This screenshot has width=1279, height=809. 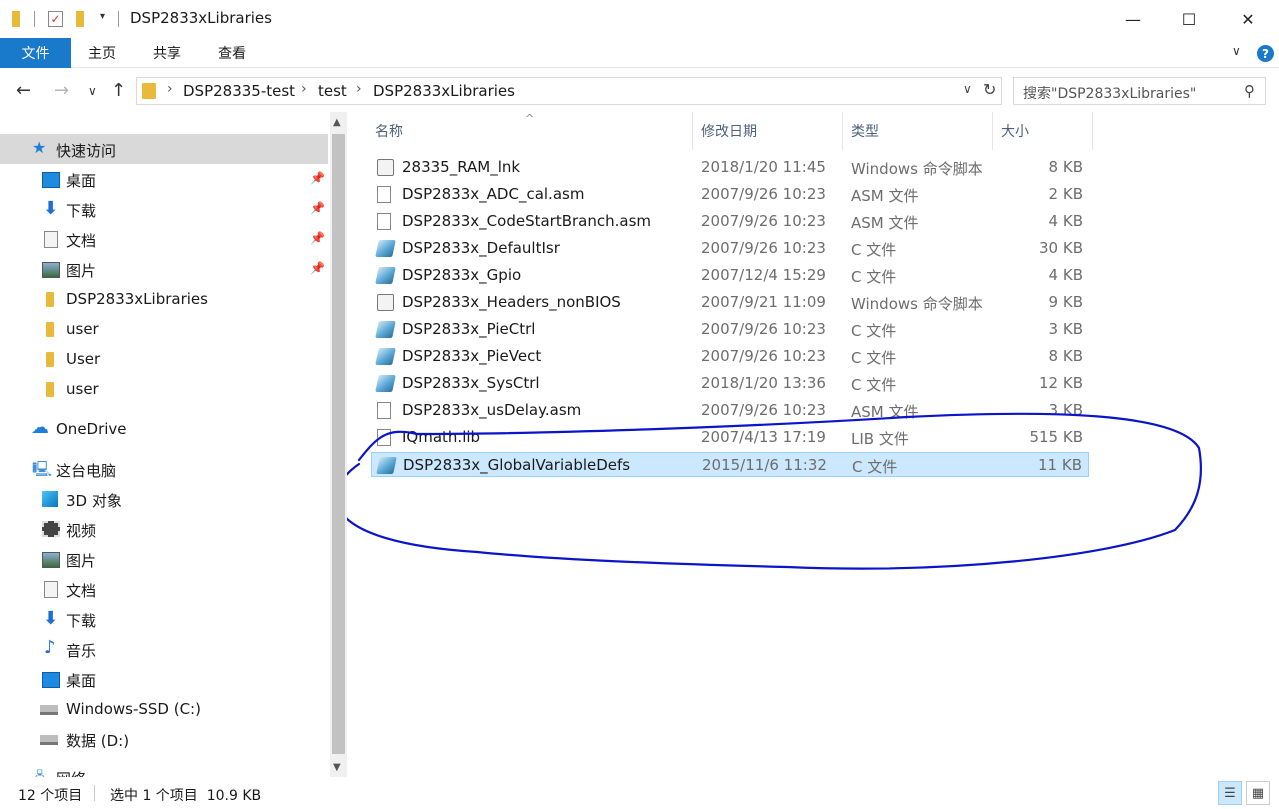 What do you see at coordinates (164, 499) in the screenshot?
I see `sidebar-item-3d-objects: 3D 对象` at bounding box center [164, 499].